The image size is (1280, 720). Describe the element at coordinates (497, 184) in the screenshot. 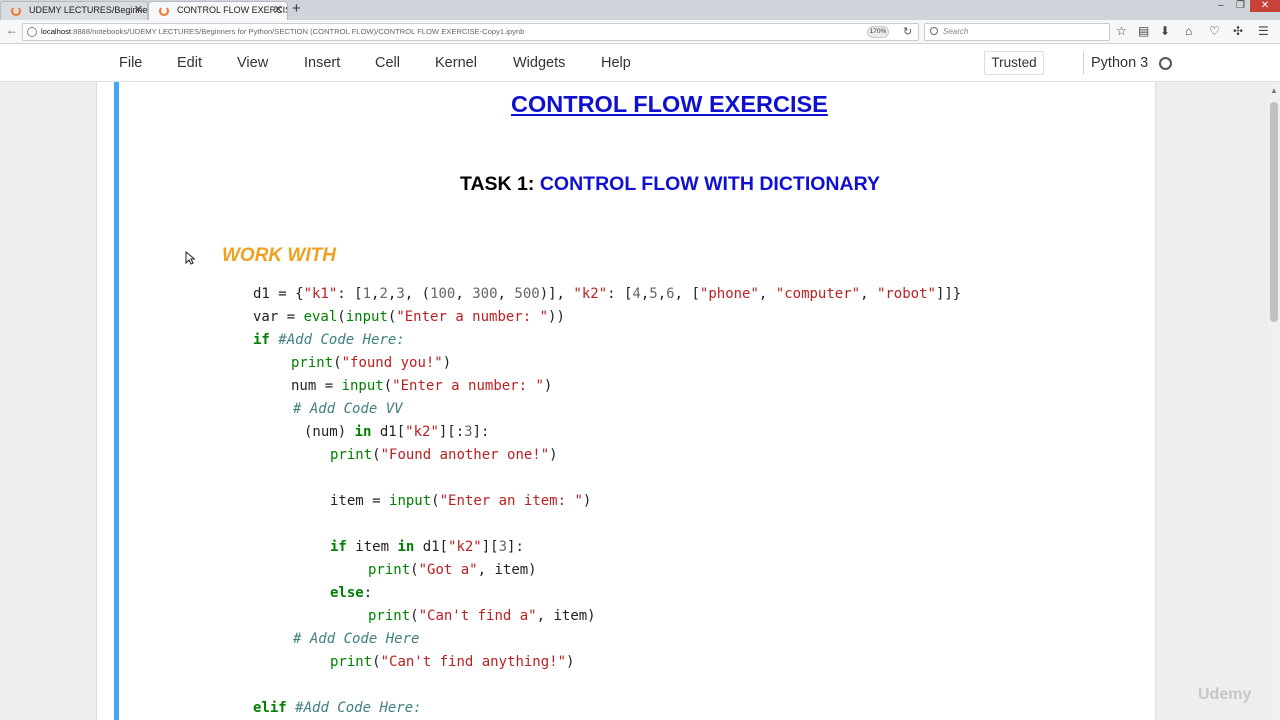

I see `task-label: TASK 1:` at that location.